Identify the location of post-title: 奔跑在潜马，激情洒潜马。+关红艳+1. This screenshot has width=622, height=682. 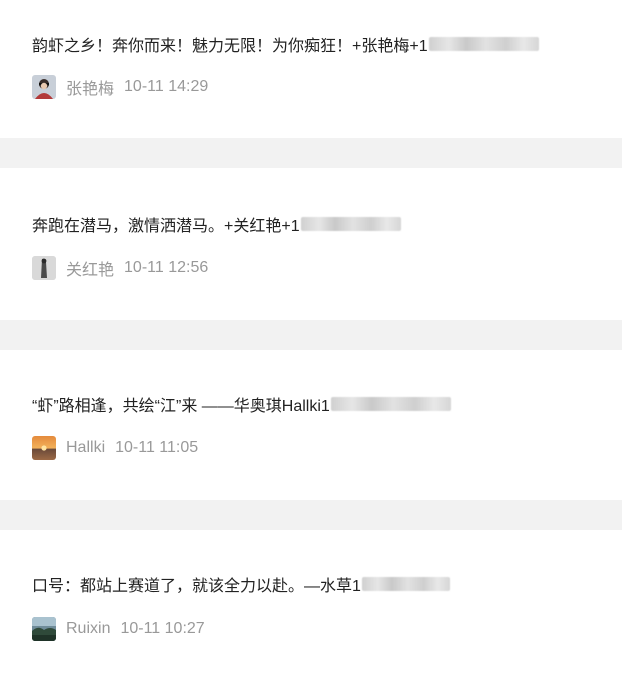
(226, 224).